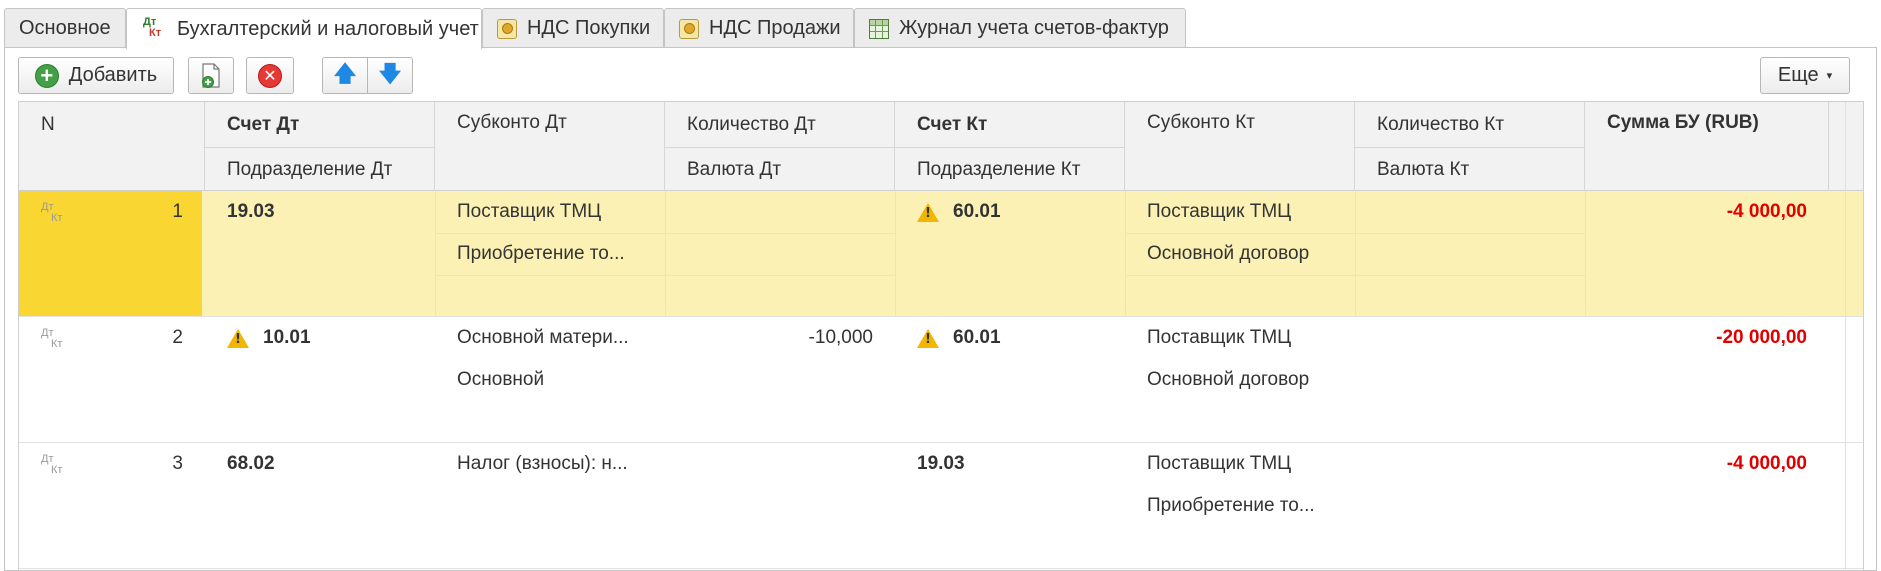 This screenshot has width=1881, height=571. I want to click on more-button-label: Еще, so click(1798, 75).